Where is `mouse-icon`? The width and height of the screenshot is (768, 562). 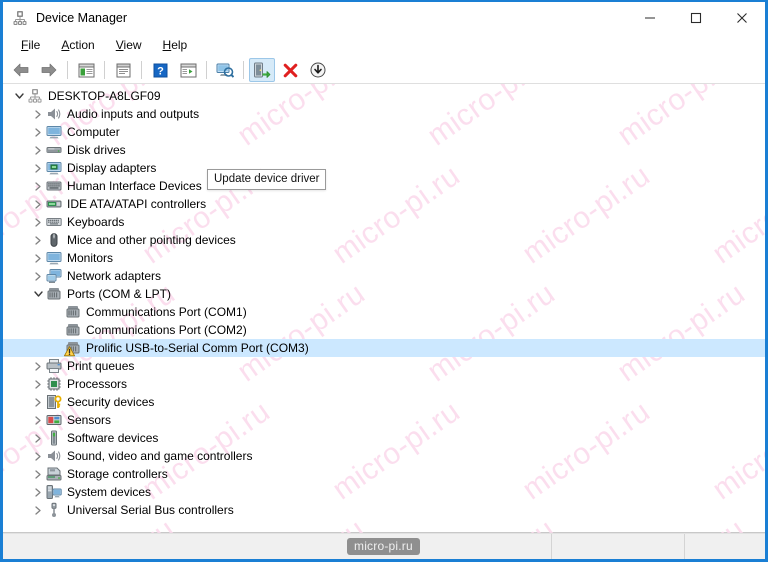 mouse-icon is located at coordinates (54, 240).